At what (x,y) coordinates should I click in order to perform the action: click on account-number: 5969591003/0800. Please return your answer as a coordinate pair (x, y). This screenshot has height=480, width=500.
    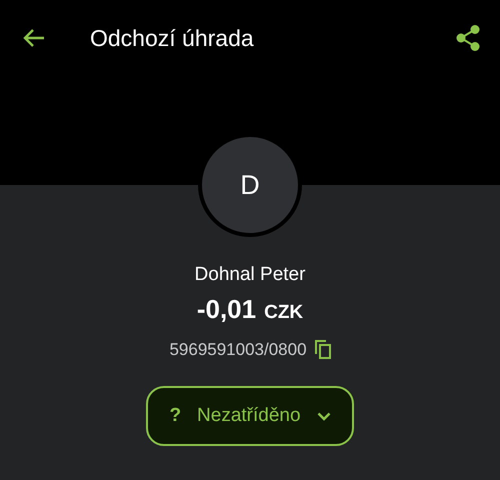
    Looking at the image, I should click on (238, 349).